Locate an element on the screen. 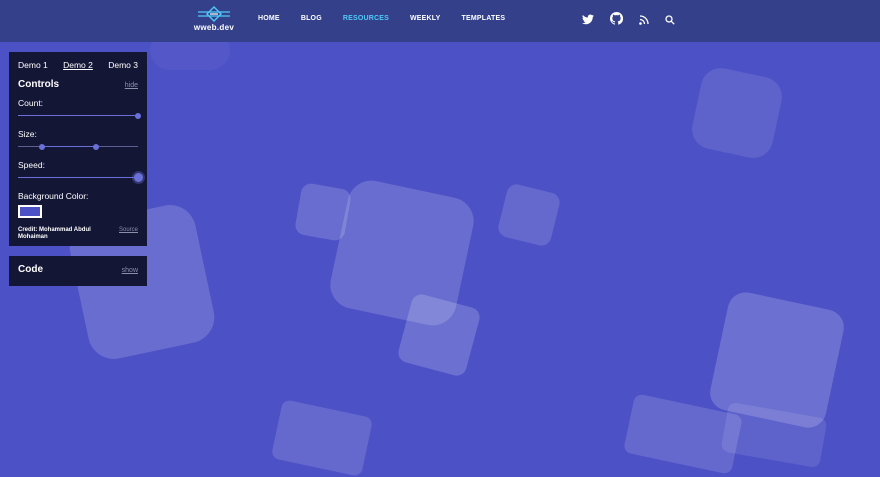 This screenshot has height=477, width=880. background-color-label: Background Color: is located at coordinates (53, 196).